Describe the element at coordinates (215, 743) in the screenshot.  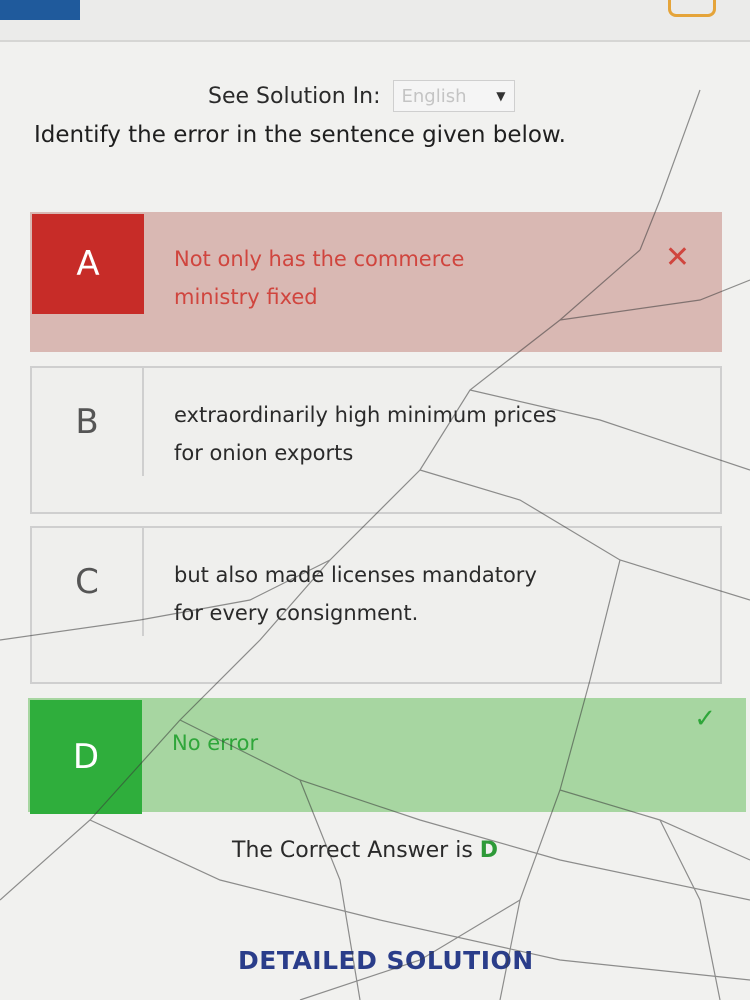
I see `option-text-line: No error` at that location.